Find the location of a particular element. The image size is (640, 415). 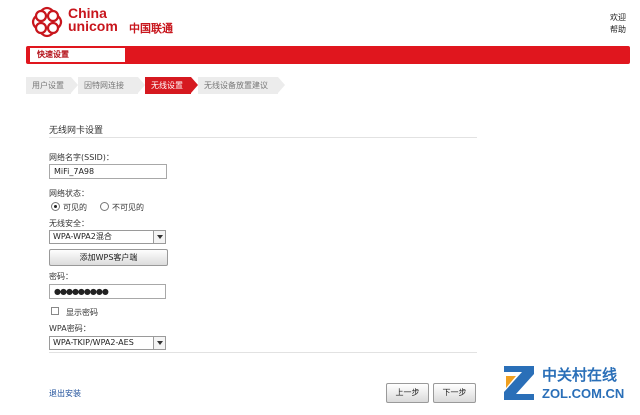

next-button: 下一步 is located at coordinates (454, 393).